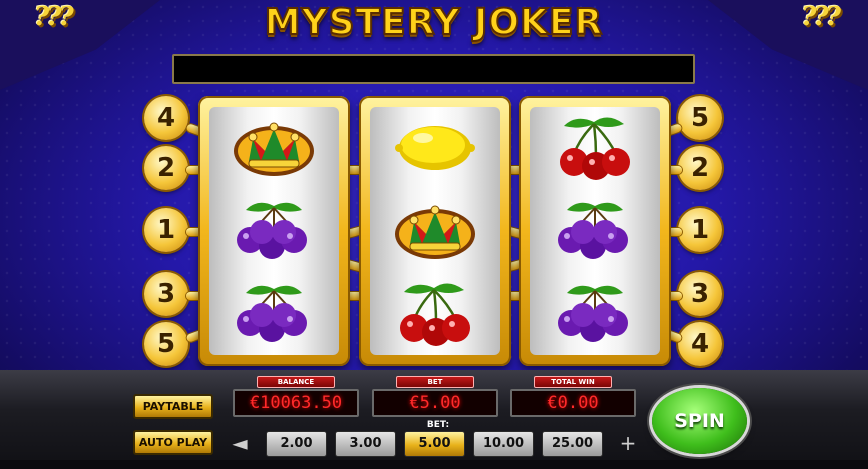 The height and width of the screenshot is (469, 868). I want to click on total-win-display: TOTAL WIN €0.00, so click(573, 396).